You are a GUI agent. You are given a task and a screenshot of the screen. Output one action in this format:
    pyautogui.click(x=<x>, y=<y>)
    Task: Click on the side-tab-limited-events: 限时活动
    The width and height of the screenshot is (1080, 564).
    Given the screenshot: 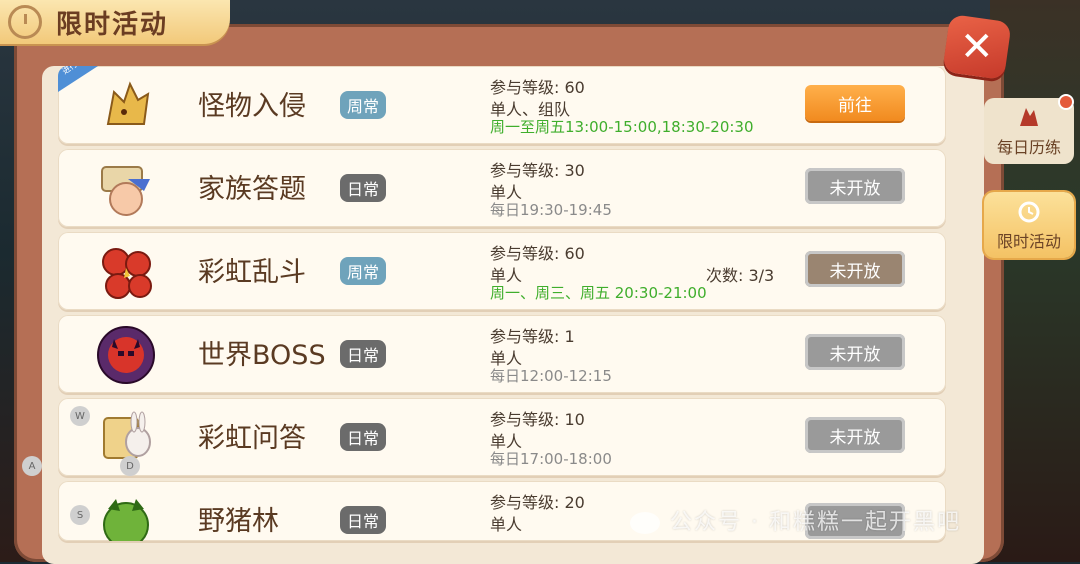 What is the action you would take?
    pyautogui.click(x=1029, y=225)
    